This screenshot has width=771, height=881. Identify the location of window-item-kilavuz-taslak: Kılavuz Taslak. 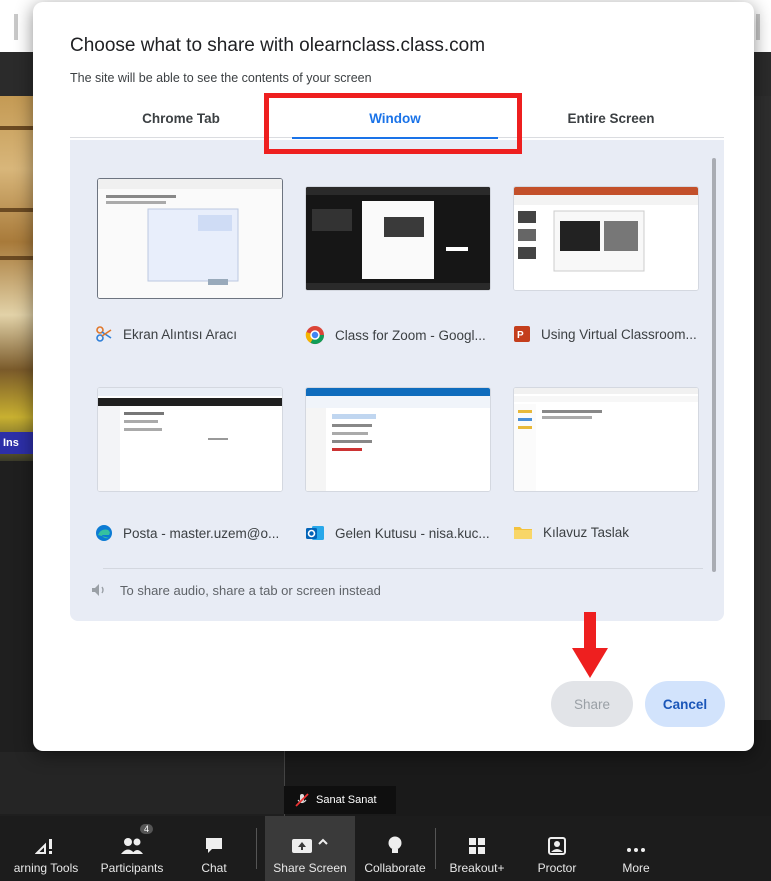
(571, 532).